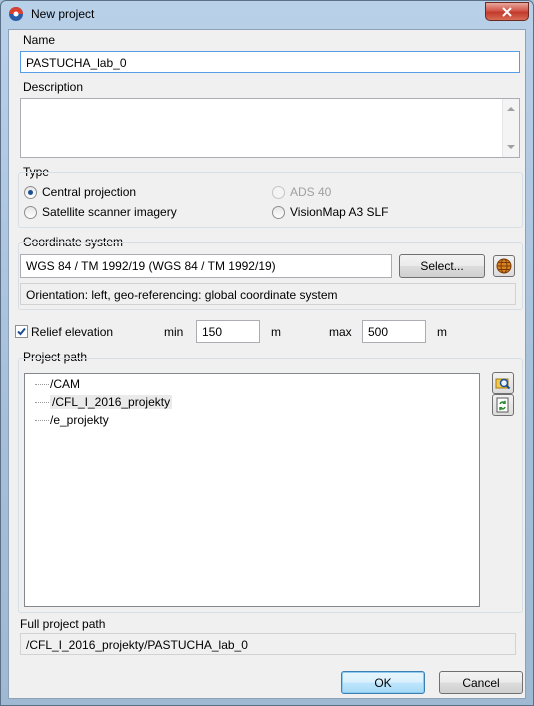 This screenshot has width=534, height=706. I want to click on type-group, so click(270, 200).